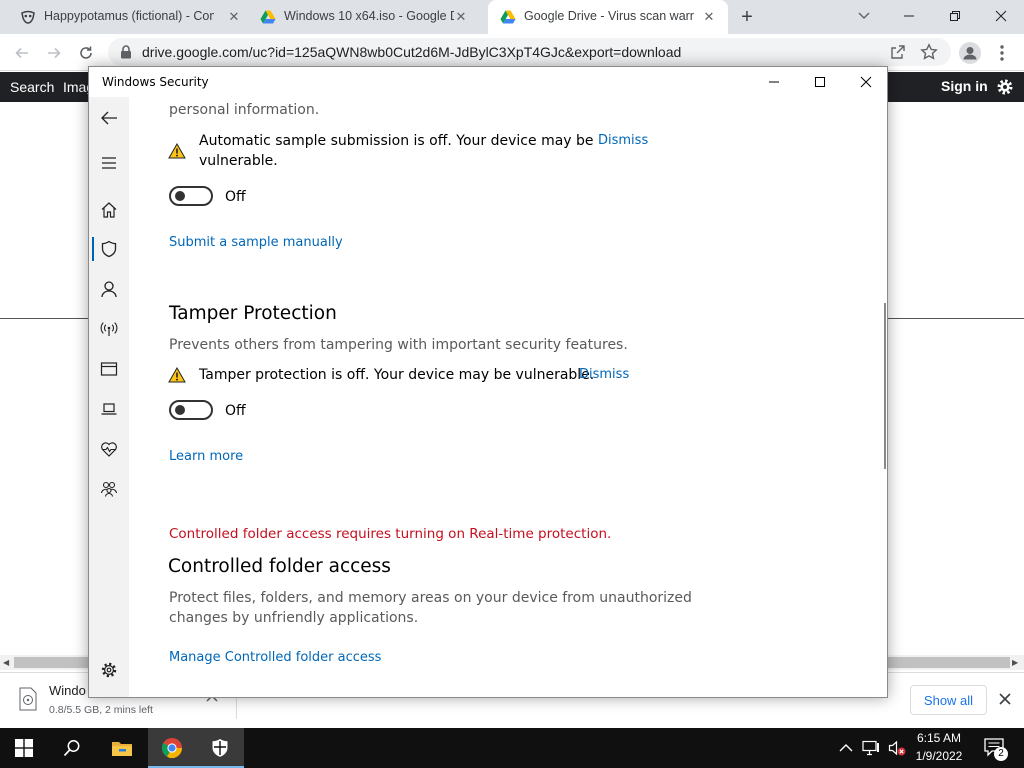  I want to click on disc-file-icon, so click(28, 699).